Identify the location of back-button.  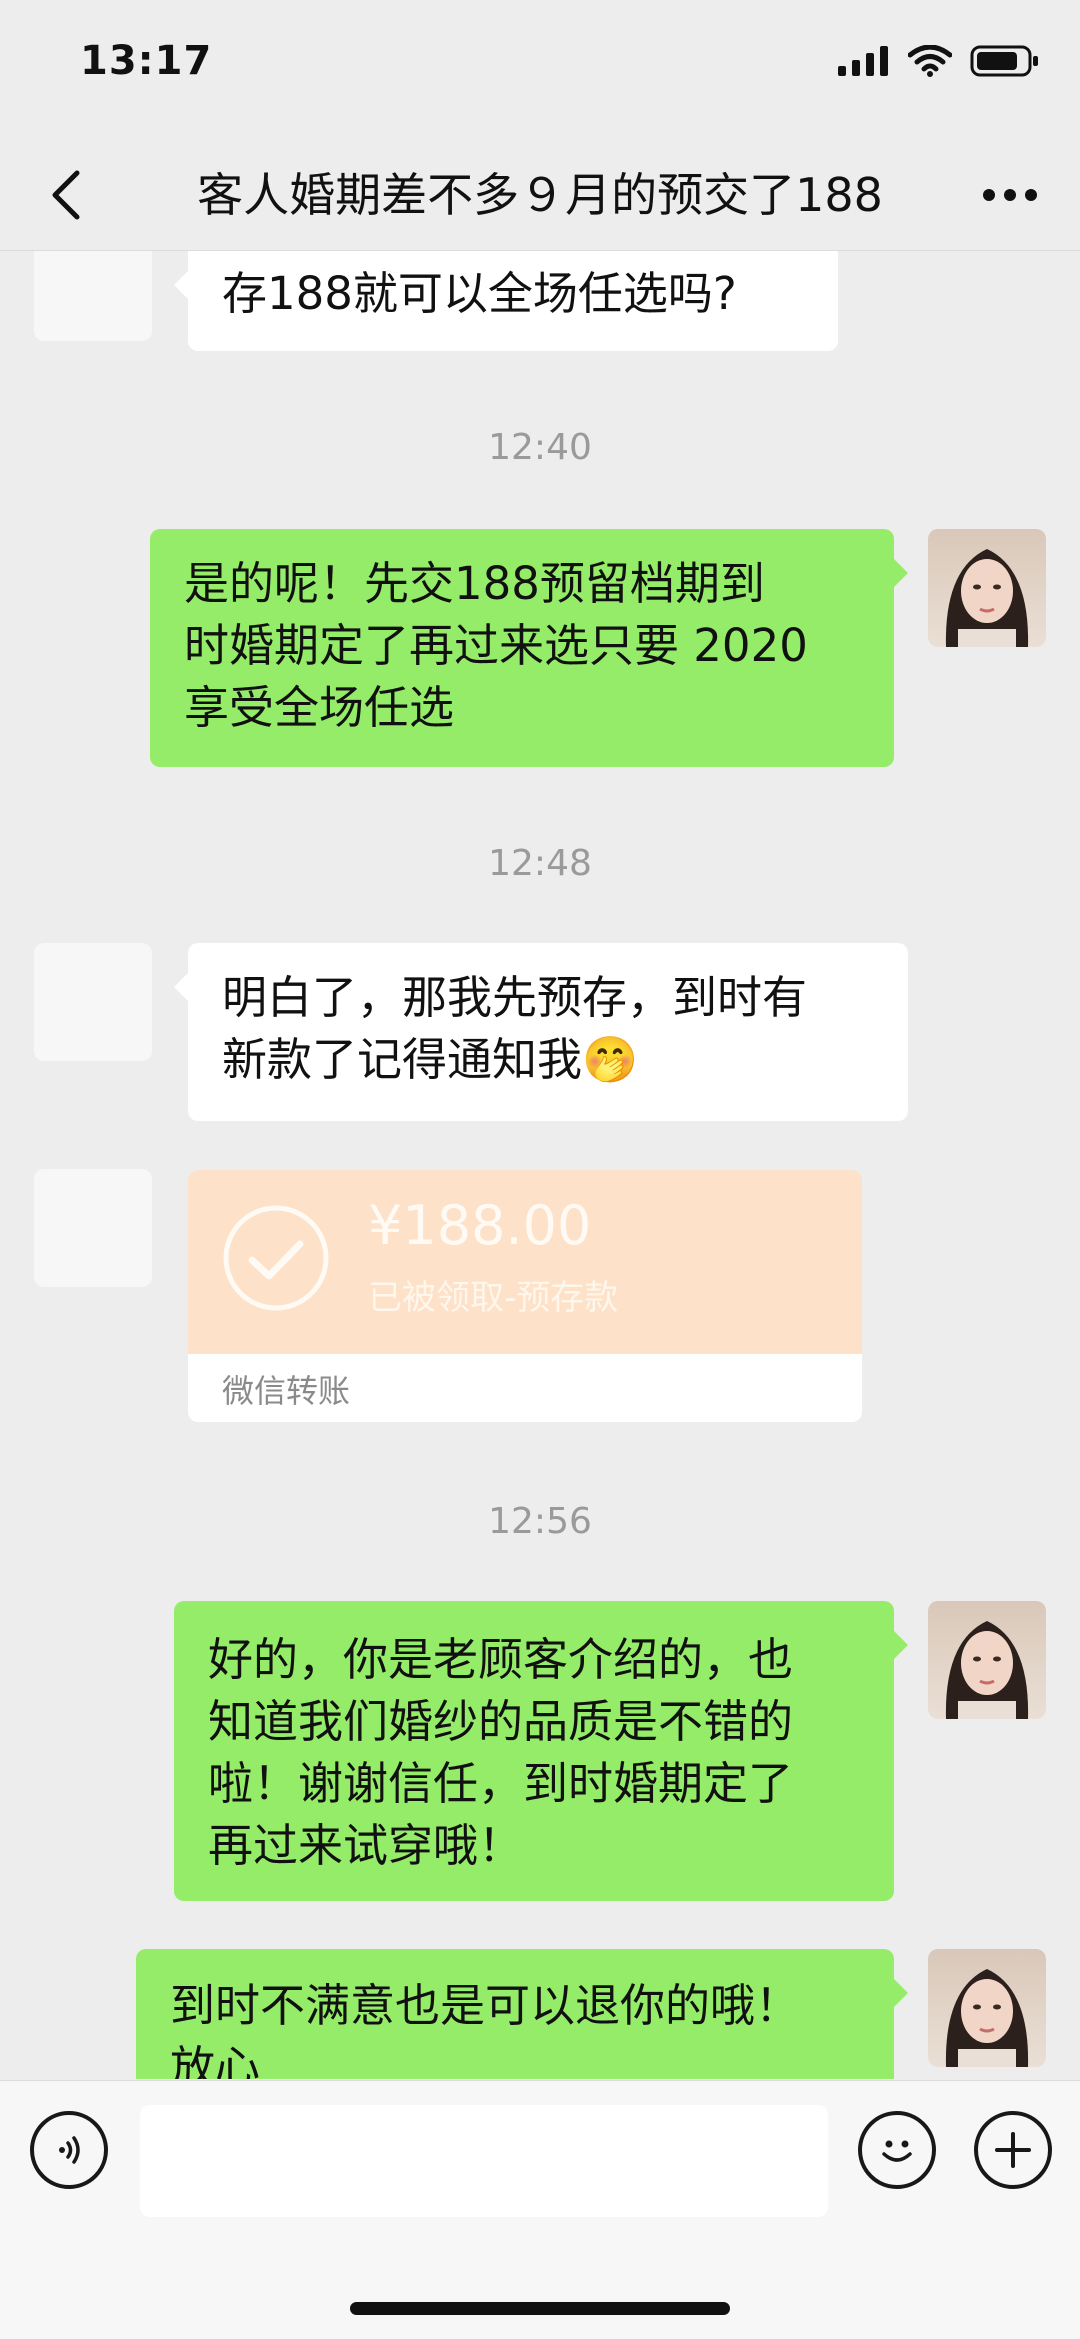
(65, 195).